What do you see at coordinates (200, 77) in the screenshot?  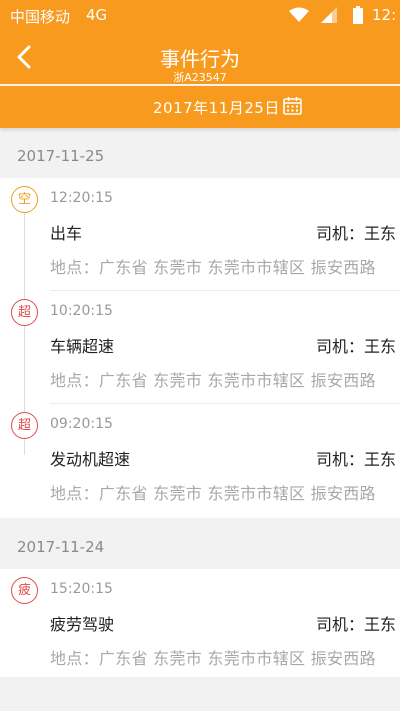 I see `vehicle-plate: 浙A23547` at bounding box center [200, 77].